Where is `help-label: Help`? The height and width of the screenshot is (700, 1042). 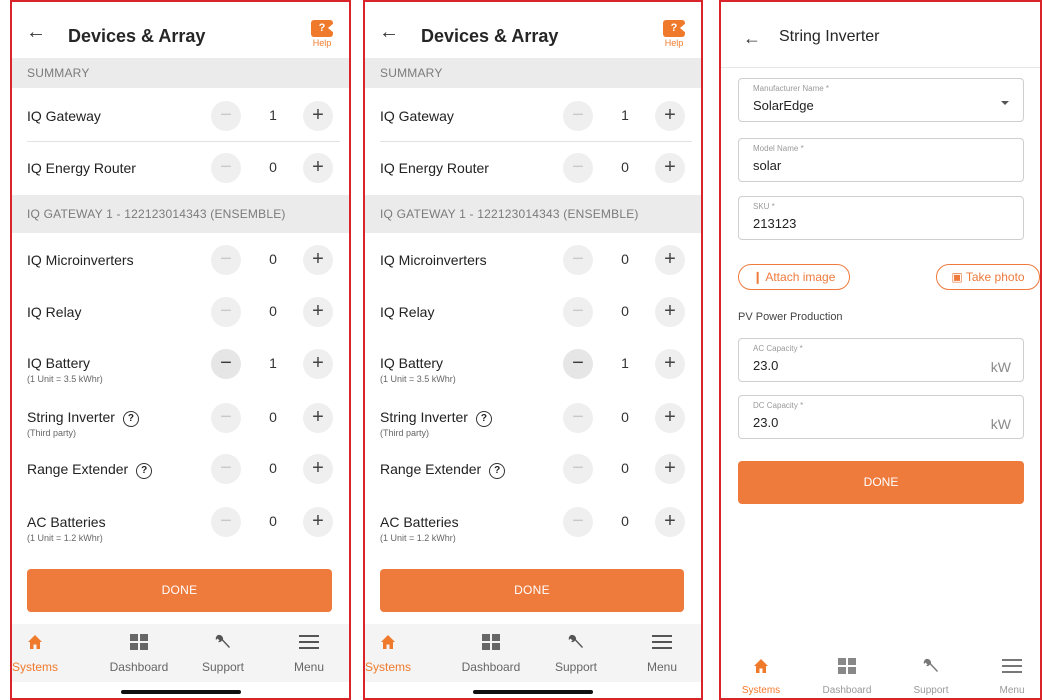 help-label: Help is located at coordinates (322, 43).